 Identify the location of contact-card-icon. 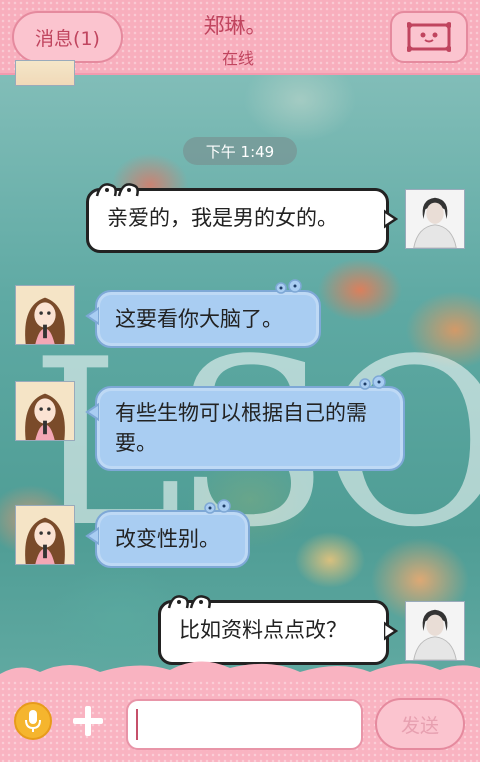
(429, 37).